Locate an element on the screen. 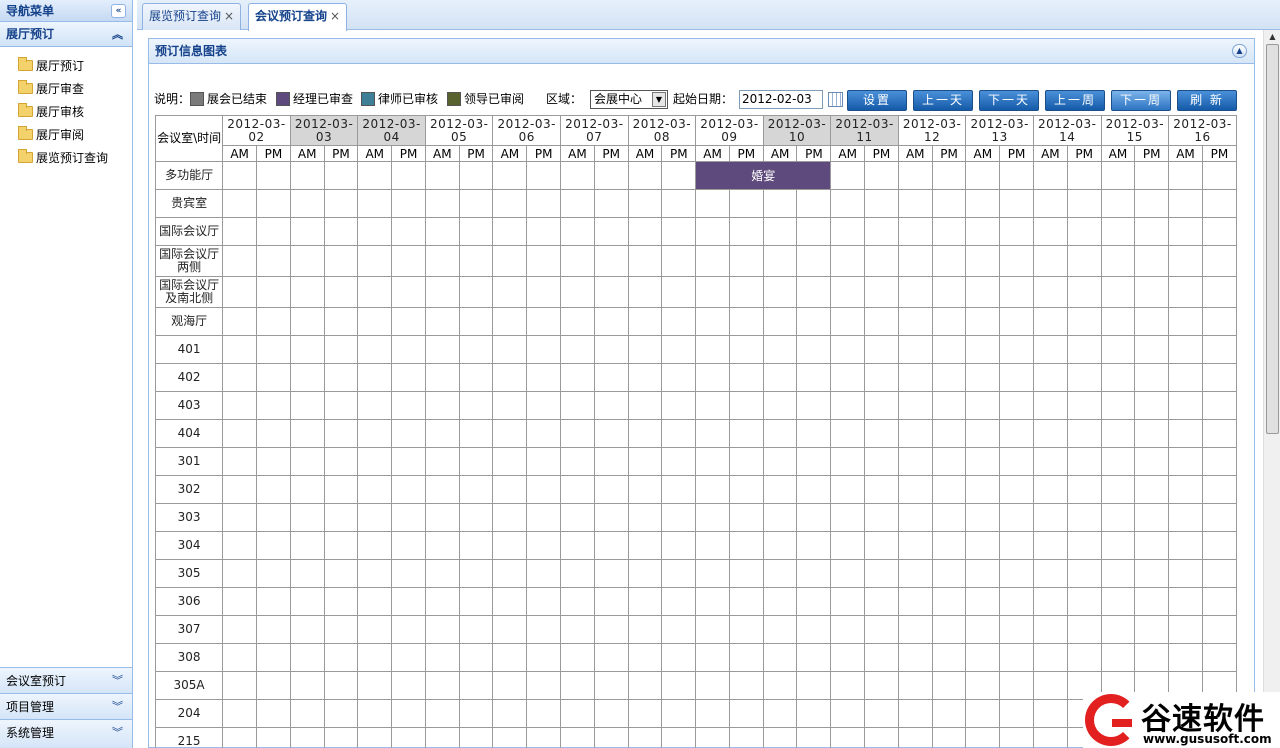 The width and height of the screenshot is (1280, 748). next-day-button: 下一天 is located at coordinates (1009, 100).